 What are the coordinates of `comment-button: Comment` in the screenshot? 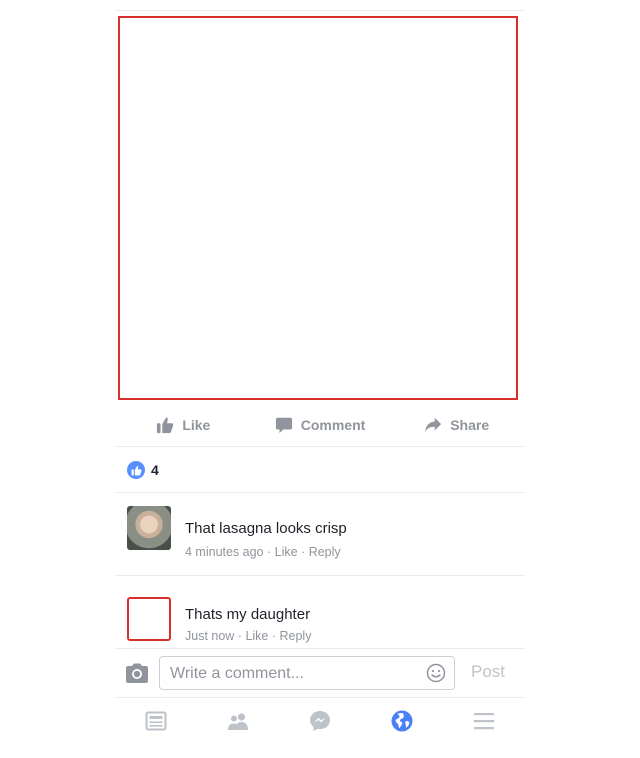 It's located at (320, 425).